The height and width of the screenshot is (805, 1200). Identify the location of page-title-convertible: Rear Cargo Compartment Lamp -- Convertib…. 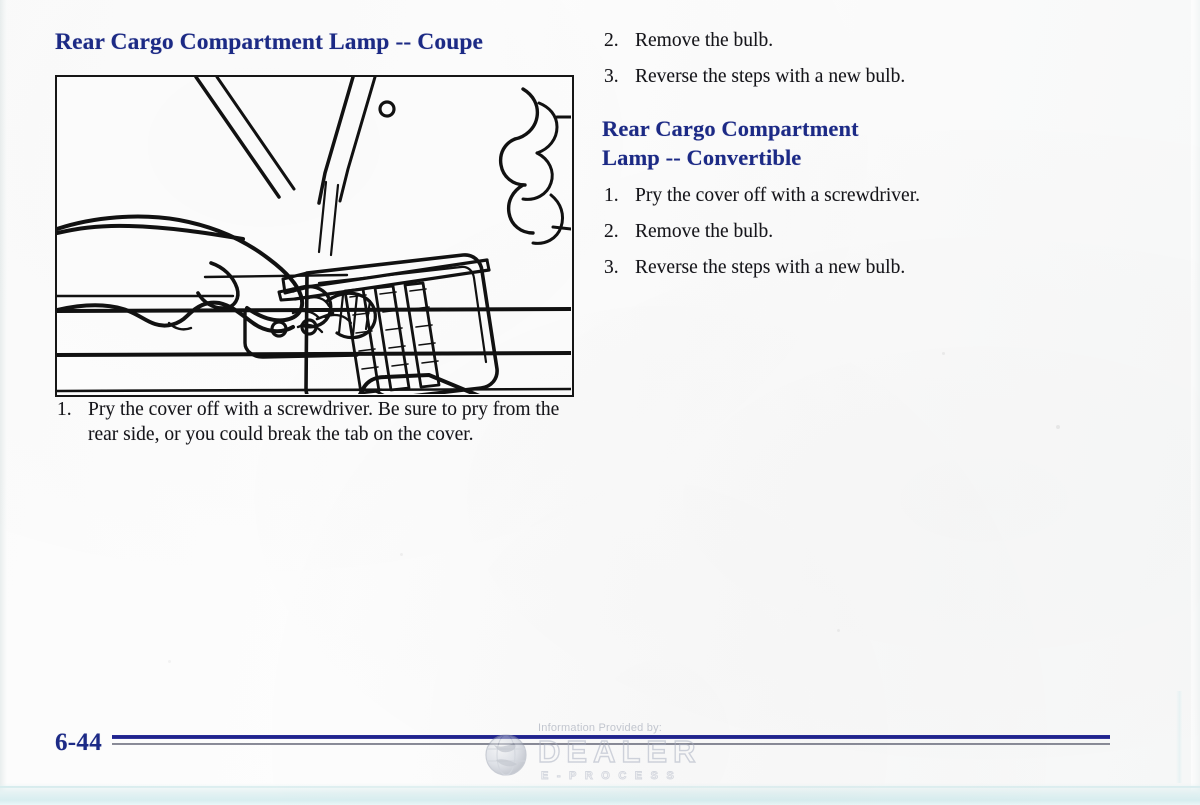
(842, 143).